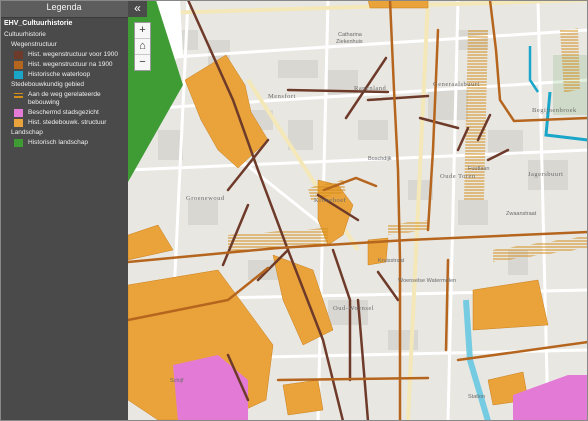 This screenshot has height=421, width=588. Describe the element at coordinates (349, 42) in the screenshot. I see `label-ziekenhuis: Ziekenhuis` at that location.